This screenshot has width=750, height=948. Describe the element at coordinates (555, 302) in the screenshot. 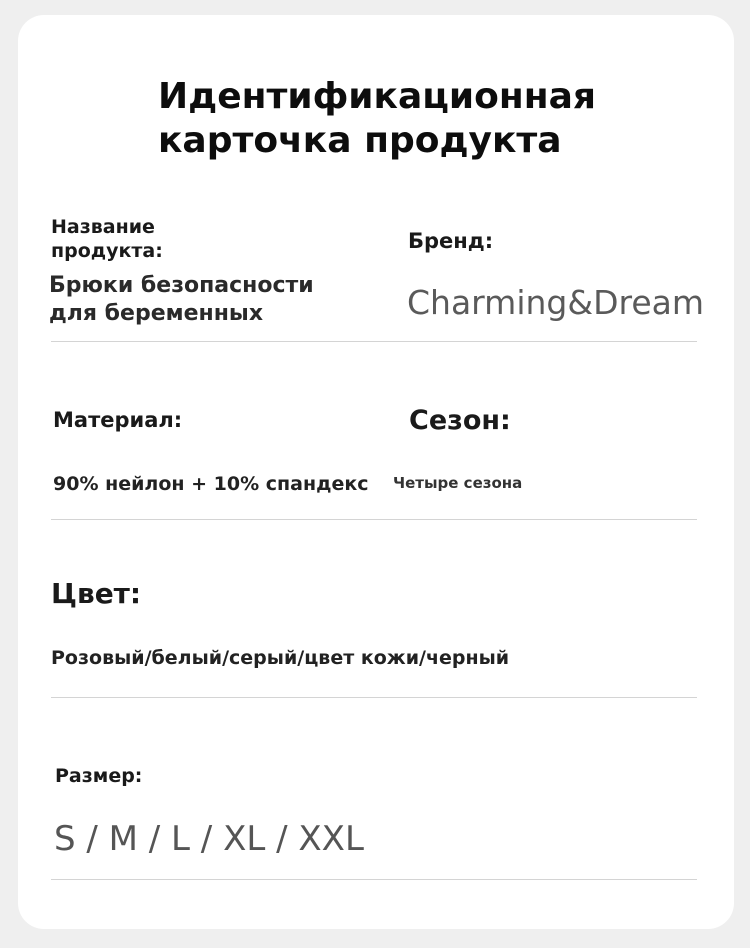

I see `brand-value: Charming&Dream` at that location.